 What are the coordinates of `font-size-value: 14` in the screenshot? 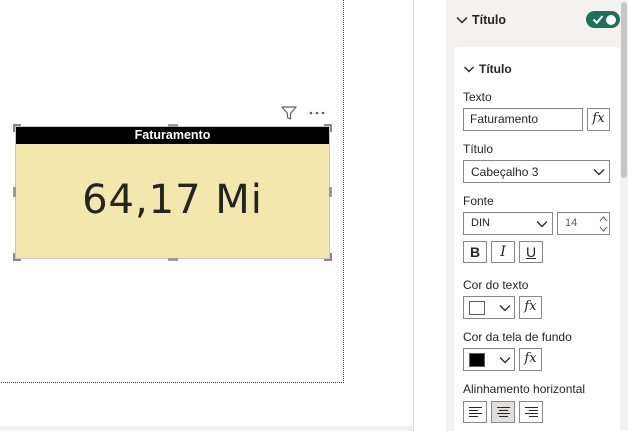 It's located at (571, 223).